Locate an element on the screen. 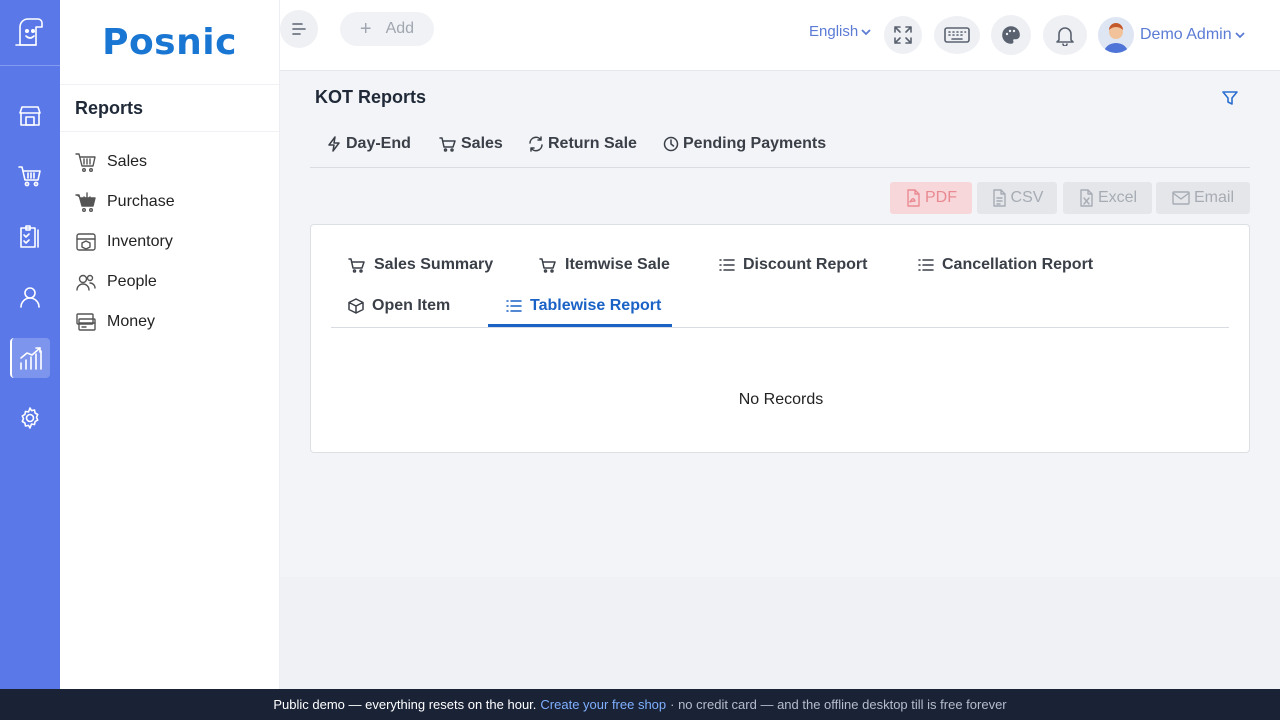 The image size is (1280, 720). add-button-label: Add is located at coordinates (400, 28).